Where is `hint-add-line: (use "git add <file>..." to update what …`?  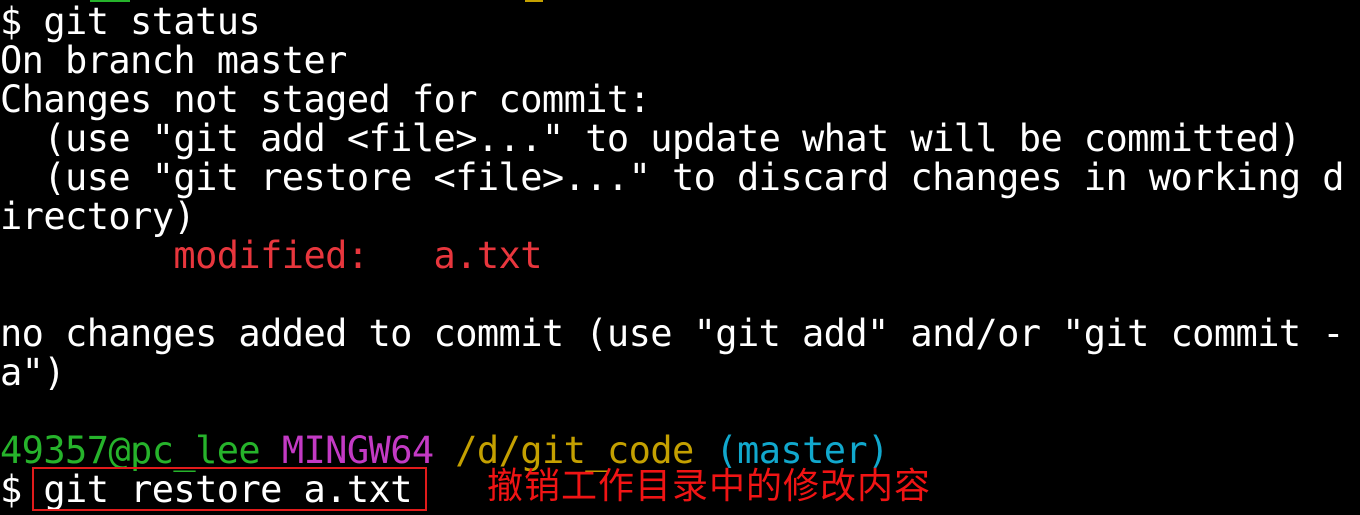 hint-add-line: (use "git add <file>..." to update what … is located at coordinates (650, 138).